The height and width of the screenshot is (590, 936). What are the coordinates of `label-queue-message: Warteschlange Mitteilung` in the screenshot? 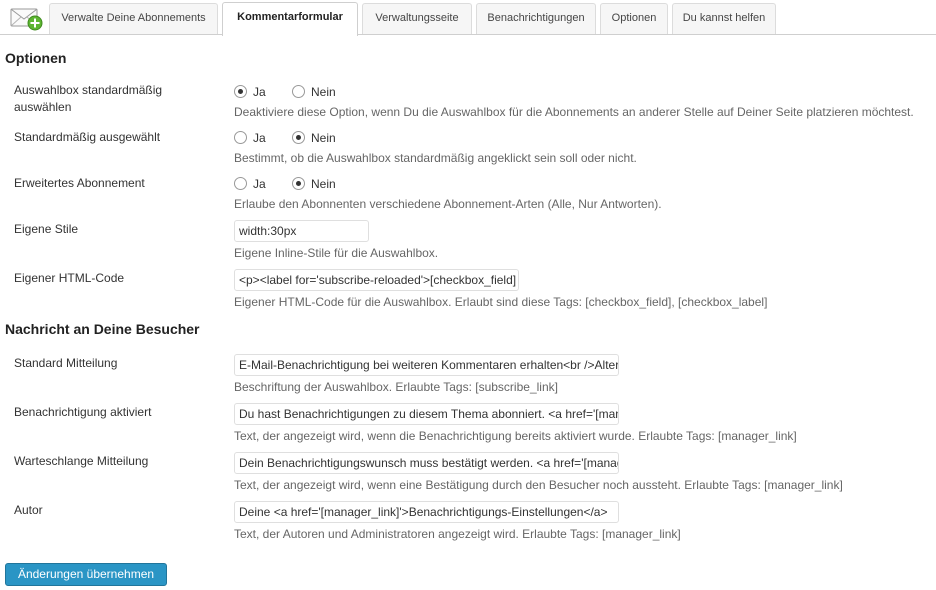 It's located at (81, 461).